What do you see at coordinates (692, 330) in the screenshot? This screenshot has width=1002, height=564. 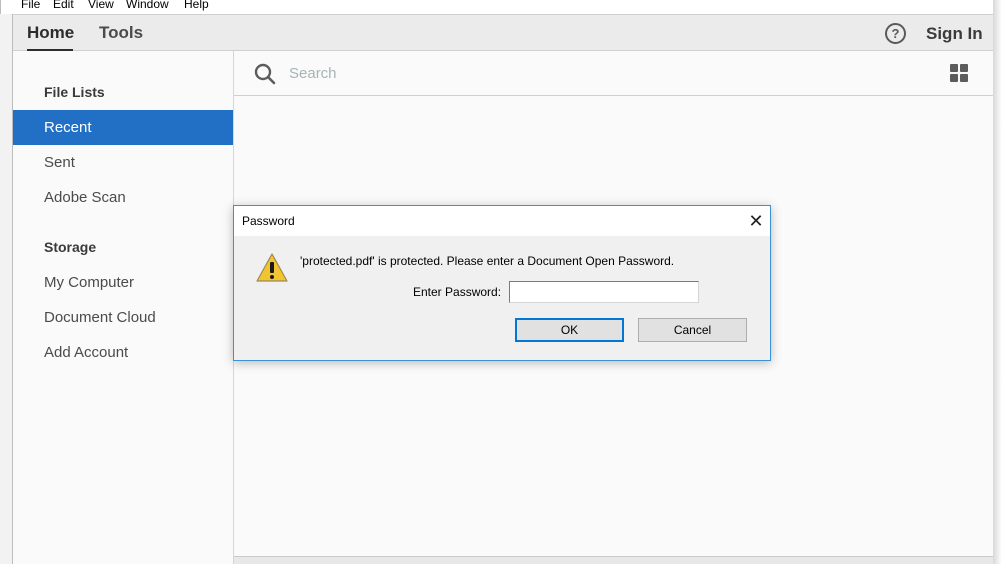 I see `cancel-button: Cancel` at bounding box center [692, 330].